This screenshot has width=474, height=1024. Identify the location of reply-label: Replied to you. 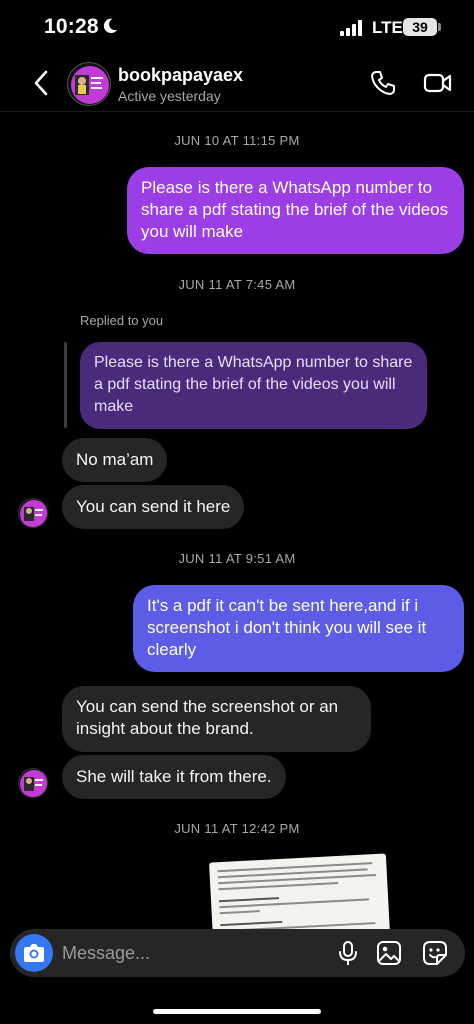
(122, 320).